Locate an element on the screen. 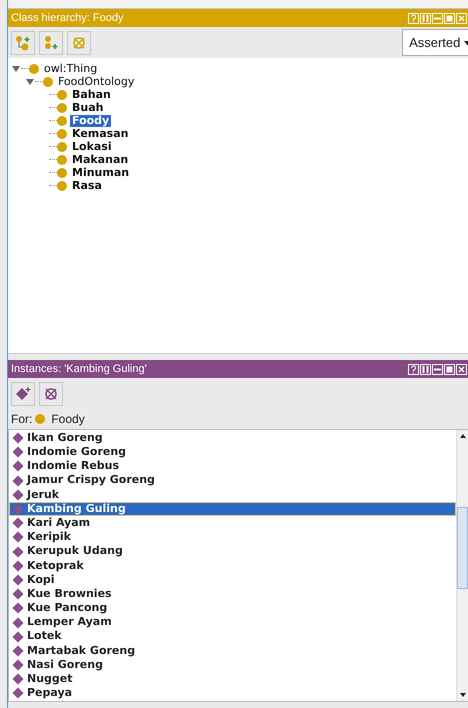  panel-title: Class hierarchy: Foody is located at coordinates (67, 18).